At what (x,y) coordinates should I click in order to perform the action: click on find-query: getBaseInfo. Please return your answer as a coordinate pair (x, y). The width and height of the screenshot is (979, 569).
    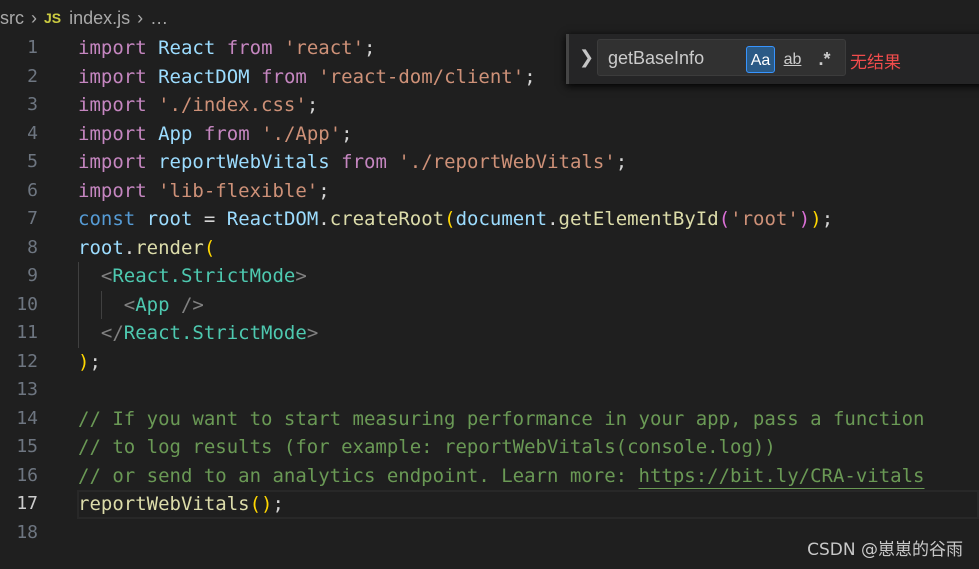
    Looking at the image, I should click on (656, 58).